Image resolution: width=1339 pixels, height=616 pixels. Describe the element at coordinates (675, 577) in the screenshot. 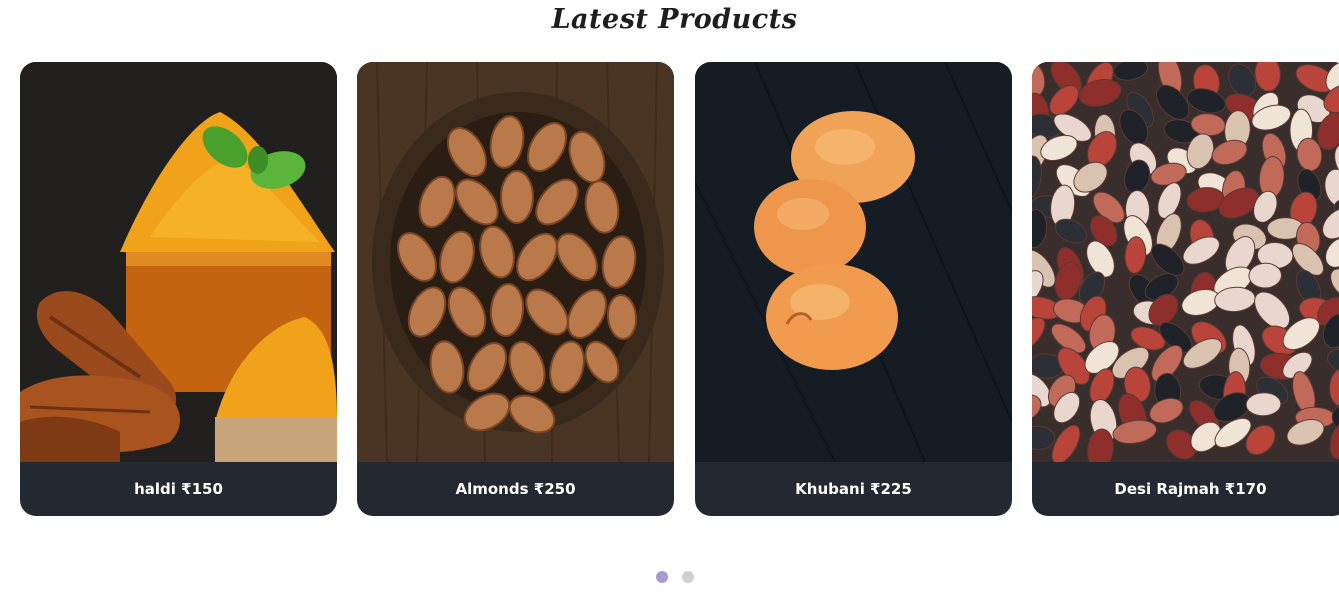

I see `carousel-pagination` at that location.